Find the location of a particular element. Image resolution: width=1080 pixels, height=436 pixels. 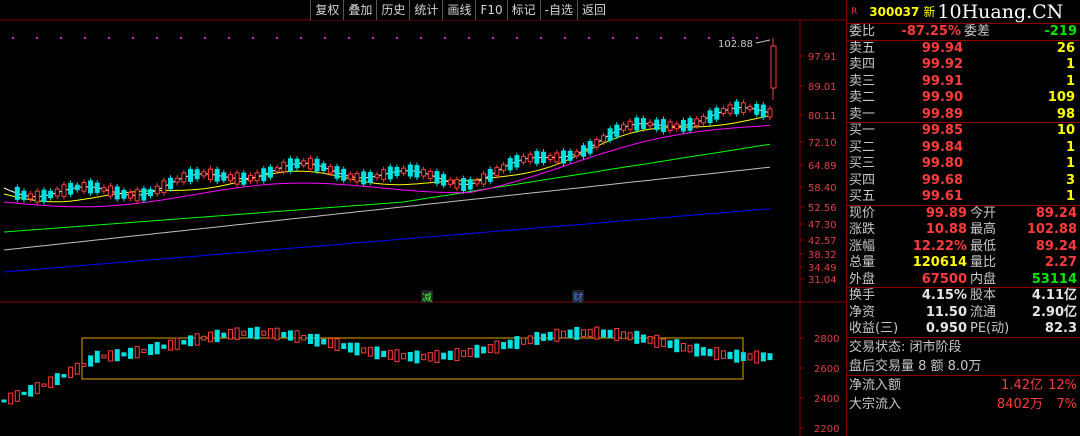

mark-button: 标记 is located at coordinates (523, 10).